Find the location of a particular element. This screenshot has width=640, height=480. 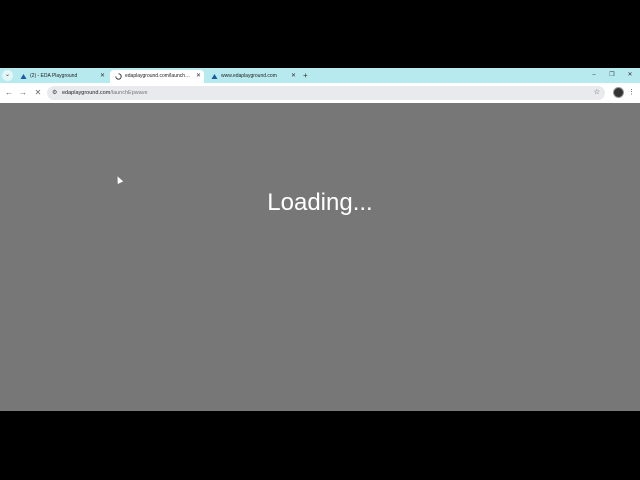

more-menu-icon: ⋮ is located at coordinates (631, 92).